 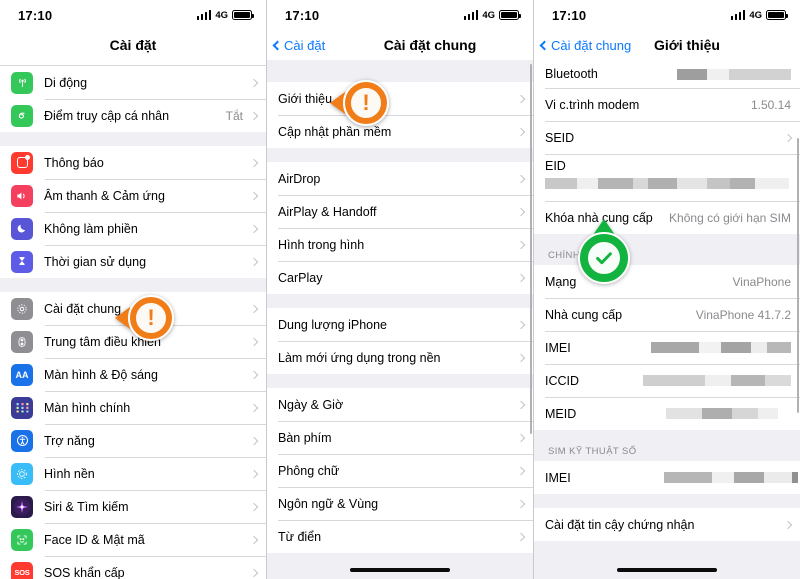 I want to click on sidebar-item-emergency-sos: SOS SOS khẩn cấp, so click(x=133, y=567).